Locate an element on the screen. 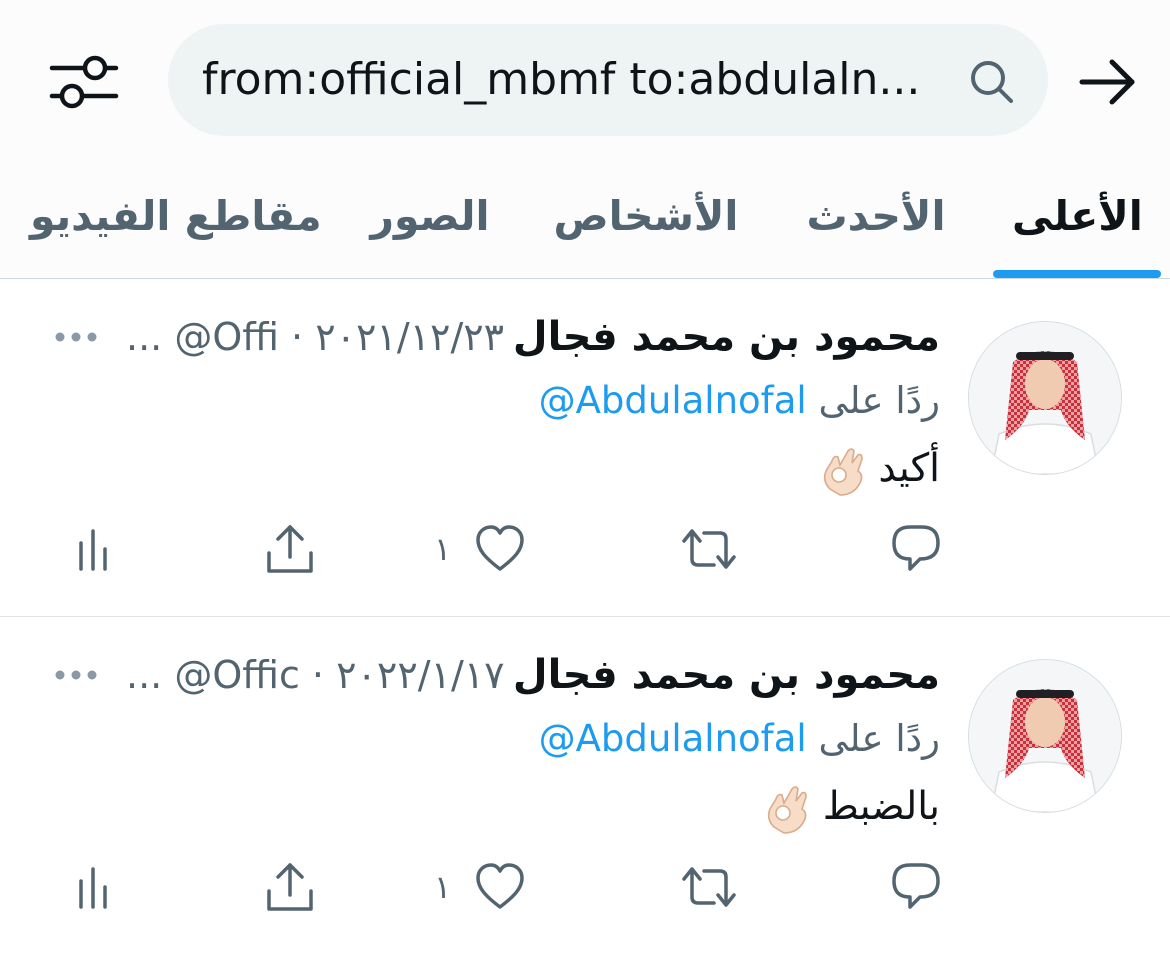  sliders-icon is located at coordinates (84, 82).